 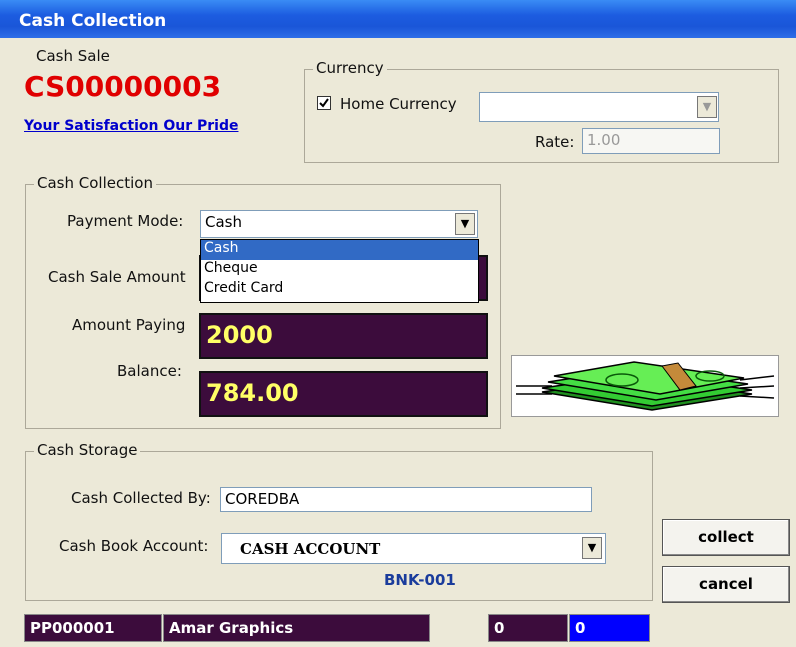 What do you see at coordinates (398, 104) in the screenshot?
I see `home-currency-label: Home Currency` at bounding box center [398, 104].